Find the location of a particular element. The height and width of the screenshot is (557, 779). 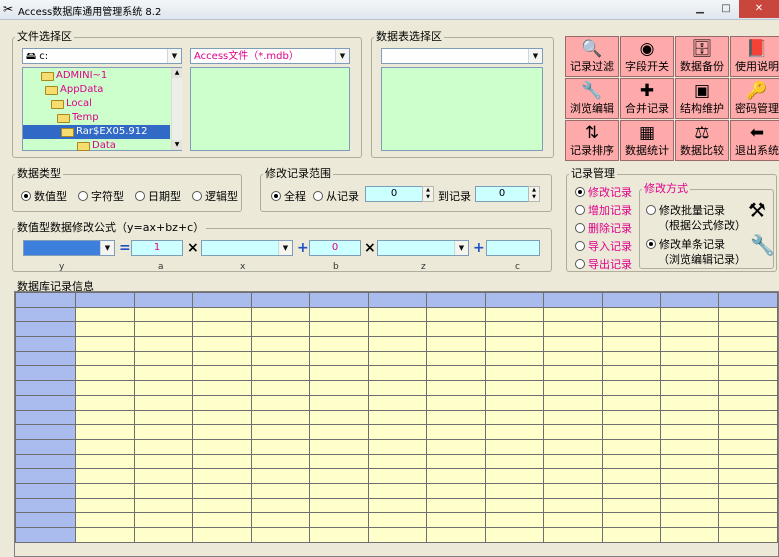

tree-item: ADMINI~1 is located at coordinates (74, 76).